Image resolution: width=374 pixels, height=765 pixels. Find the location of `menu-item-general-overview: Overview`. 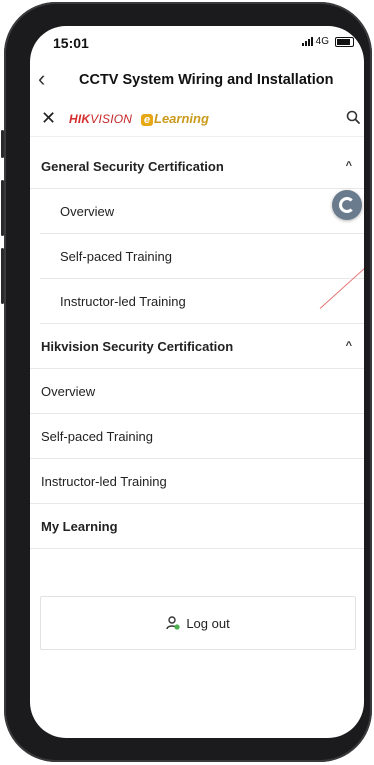

menu-item-general-overview: Overview is located at coordinates (202, 211).